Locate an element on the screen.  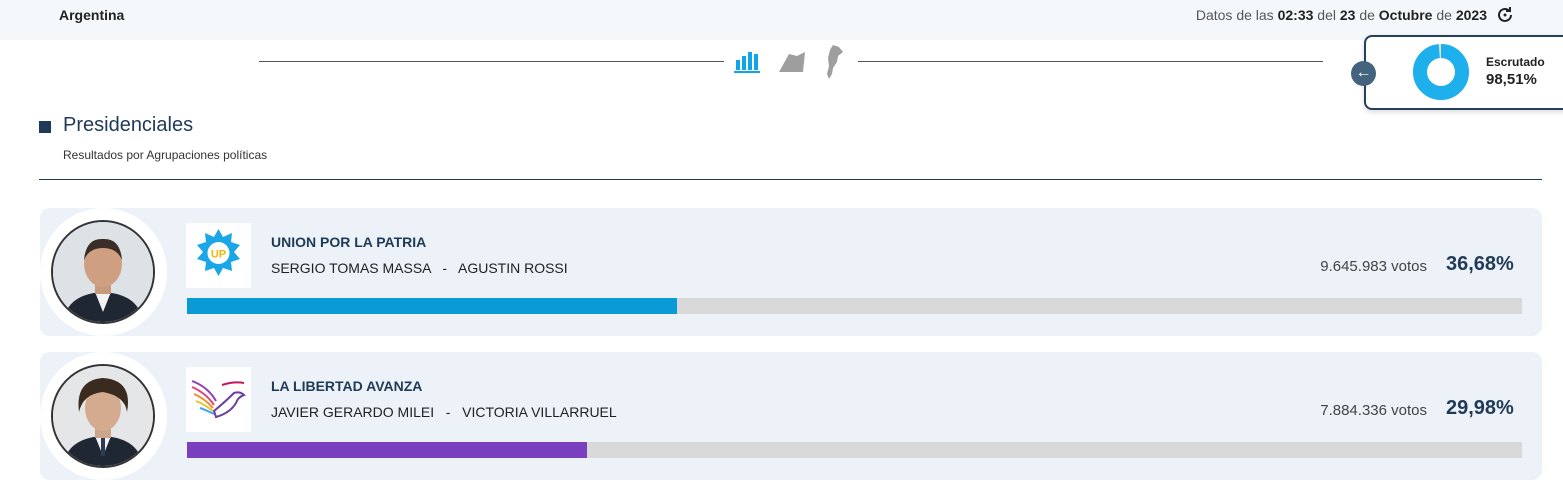
candidates-names: SERGIO TOMAS MASSA - AGUSTIN ROSSI is located at coordinates (419, 268).